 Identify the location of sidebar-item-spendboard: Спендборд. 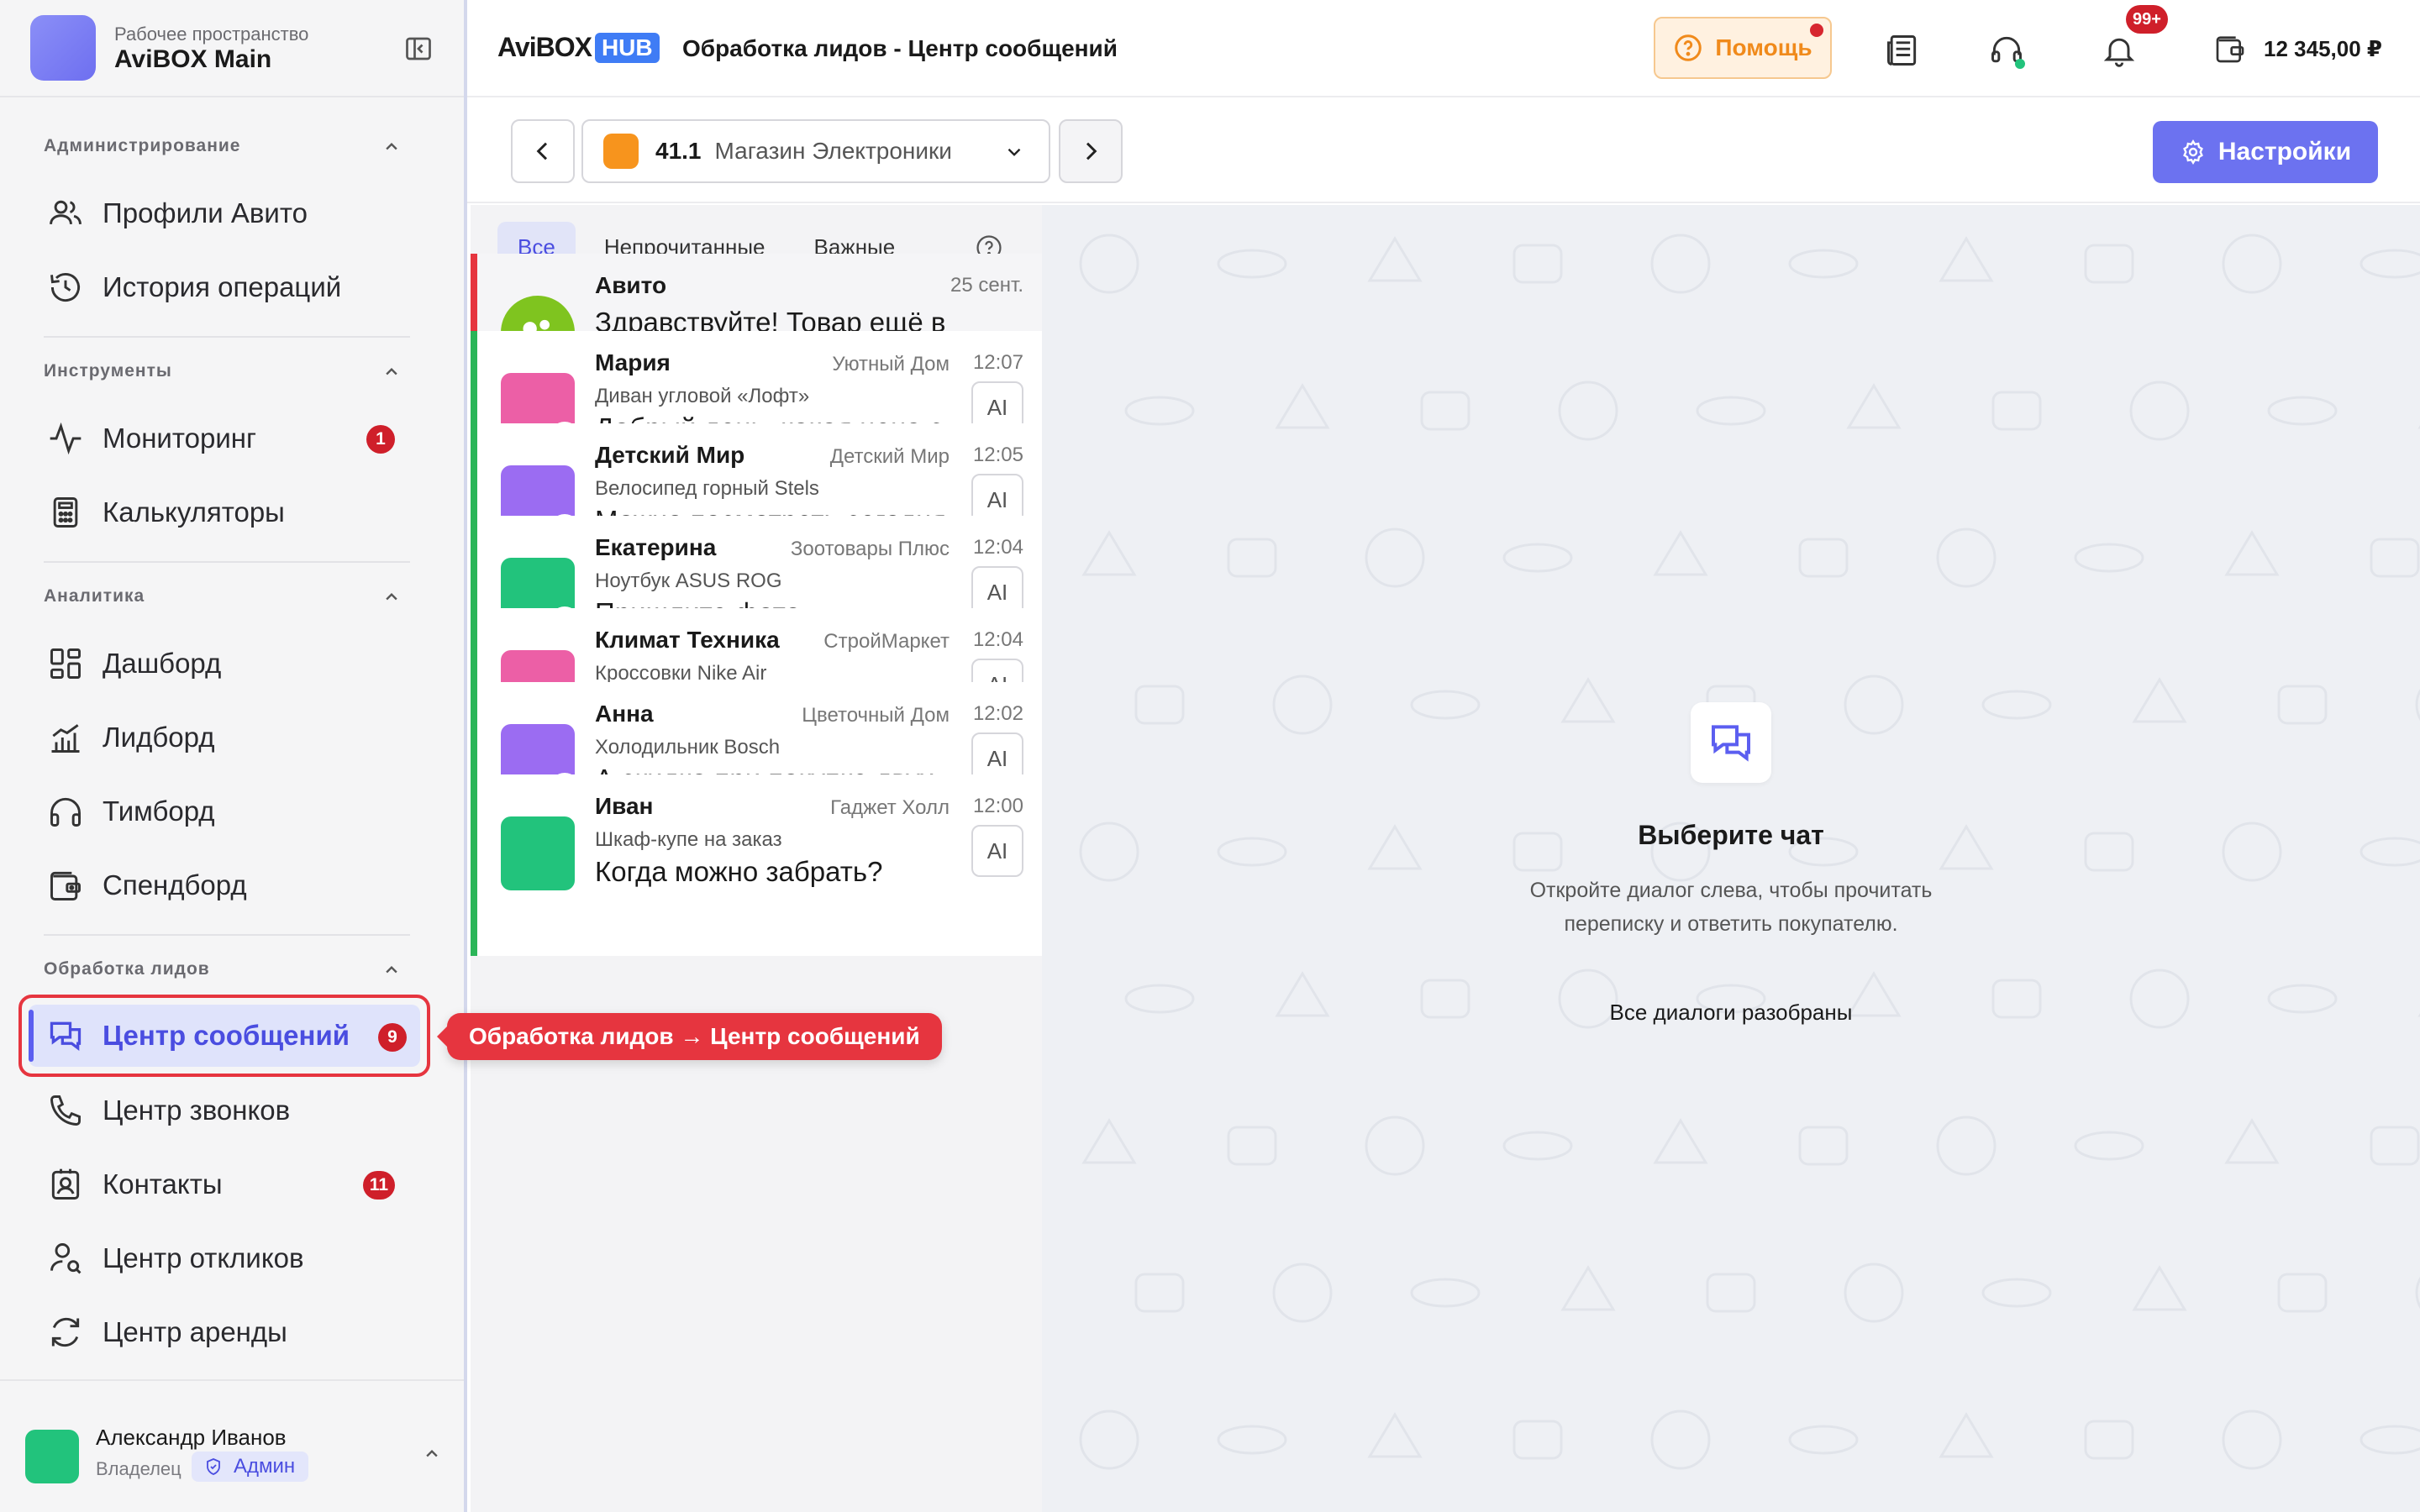
(226, 885).